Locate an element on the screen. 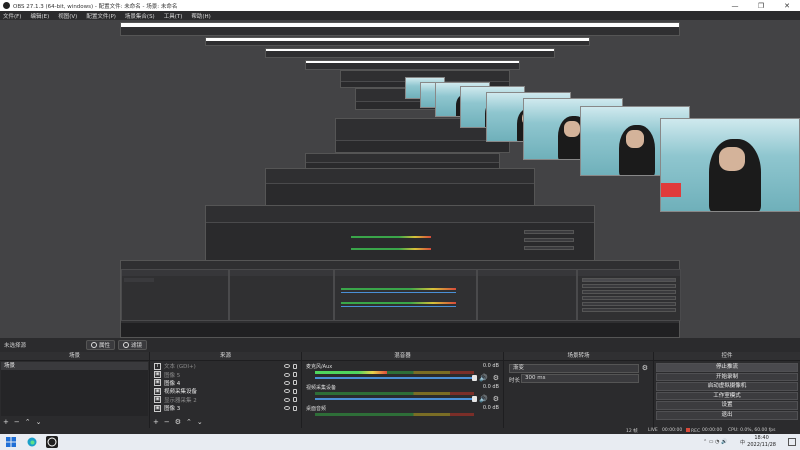 The image size is (800, 450). scenes-header: 场景 is located at coordinates (74, 356).